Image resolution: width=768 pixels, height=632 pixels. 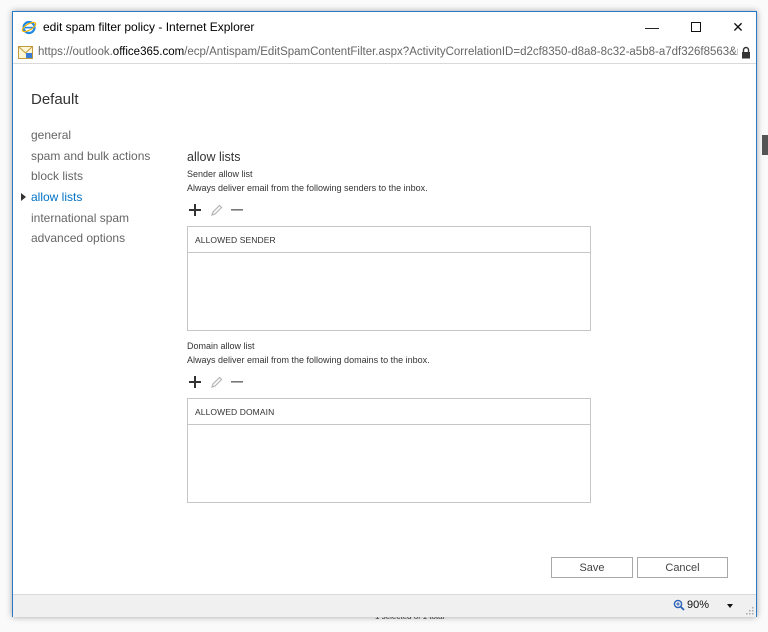 I want to click on nav-item-advanced-options: advanced options, so click(x=90, y=241).